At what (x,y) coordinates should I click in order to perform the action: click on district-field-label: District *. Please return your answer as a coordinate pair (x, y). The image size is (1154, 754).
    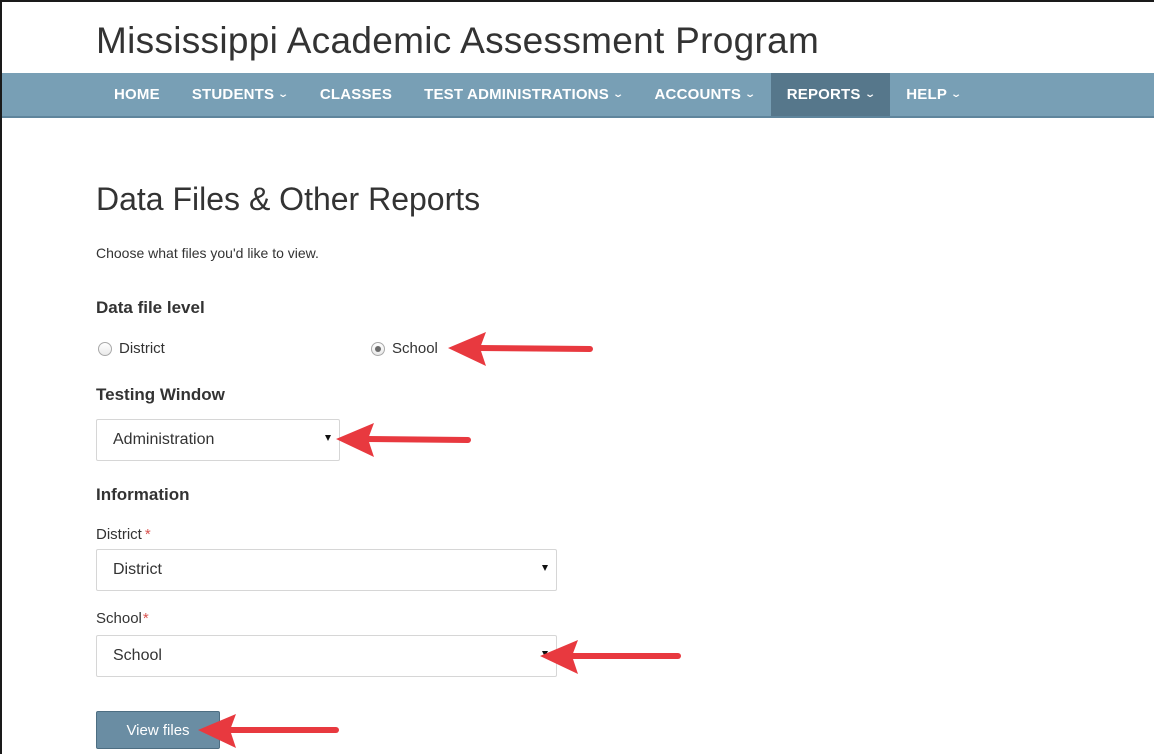
    Looking at the image, I should click on (123, 534).